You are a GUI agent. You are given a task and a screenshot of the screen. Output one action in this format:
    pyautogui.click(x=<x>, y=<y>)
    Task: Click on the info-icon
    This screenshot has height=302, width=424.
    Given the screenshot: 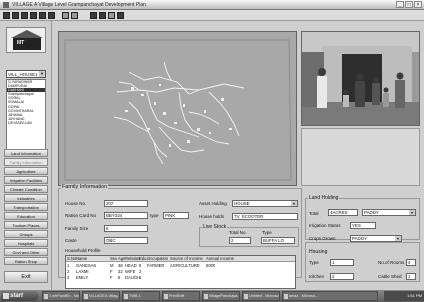 What is the action you would take?
    pyautogui.click(x=120, y=15)
    